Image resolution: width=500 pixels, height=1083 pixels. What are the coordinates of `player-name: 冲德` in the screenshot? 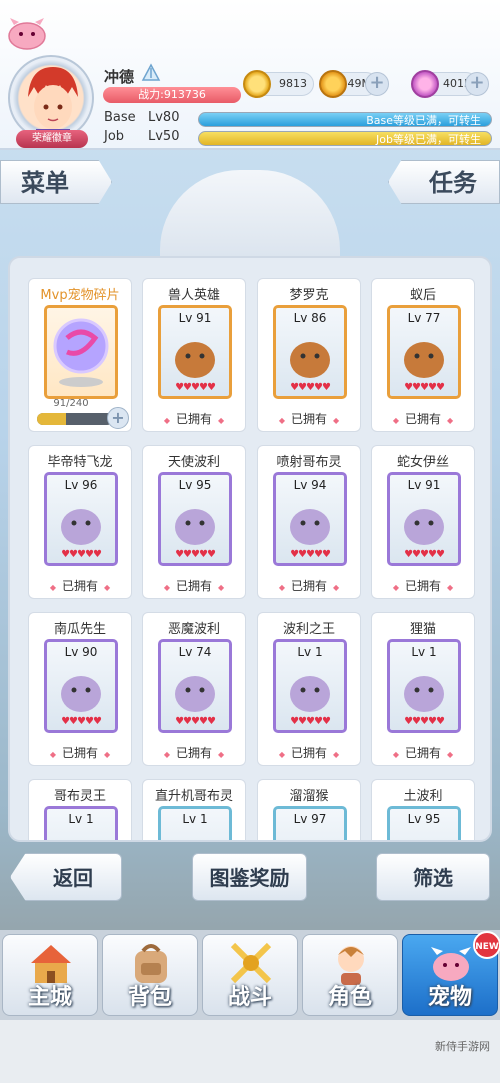 It's located at (119, 77).